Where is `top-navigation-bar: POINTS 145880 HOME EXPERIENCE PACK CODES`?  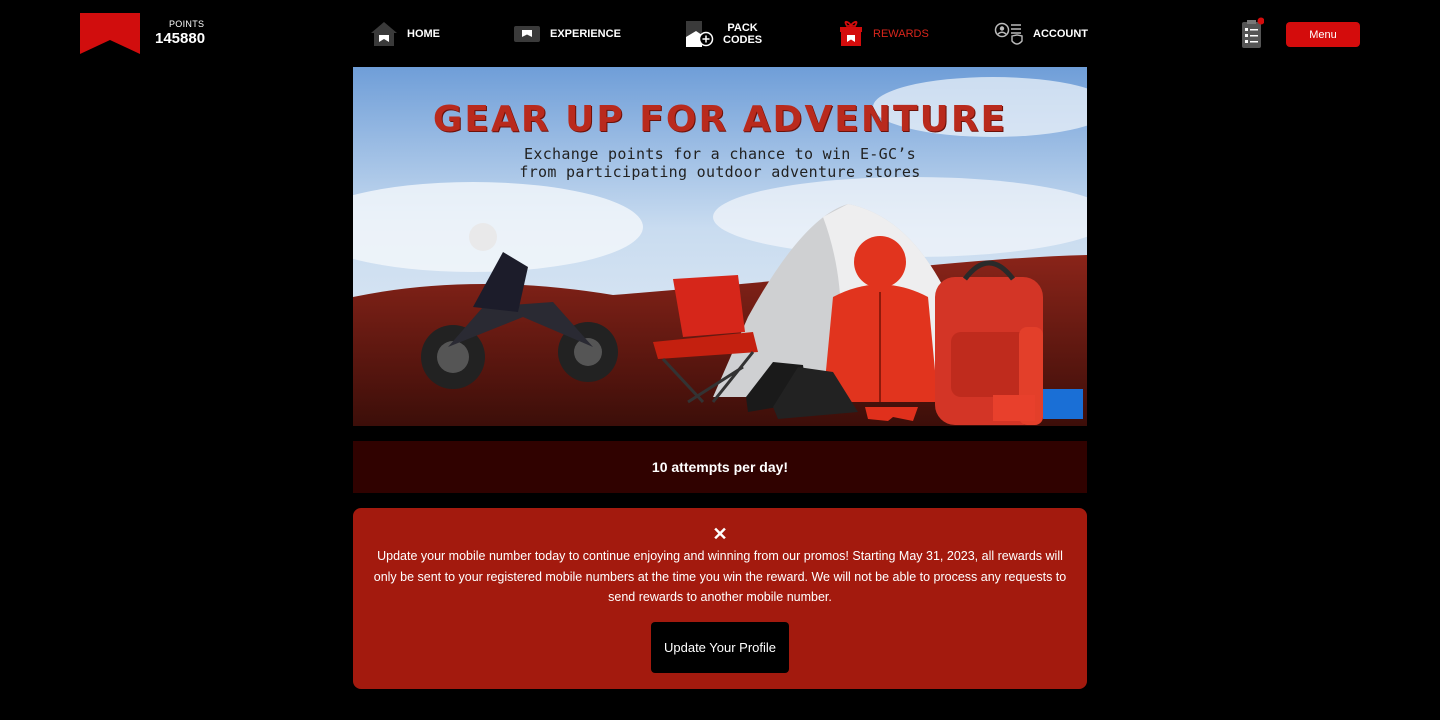 top-navigation-bar: POINTS 145880 HOME EXPERIENCE PACK CODES is located at coordinates (720, 33).